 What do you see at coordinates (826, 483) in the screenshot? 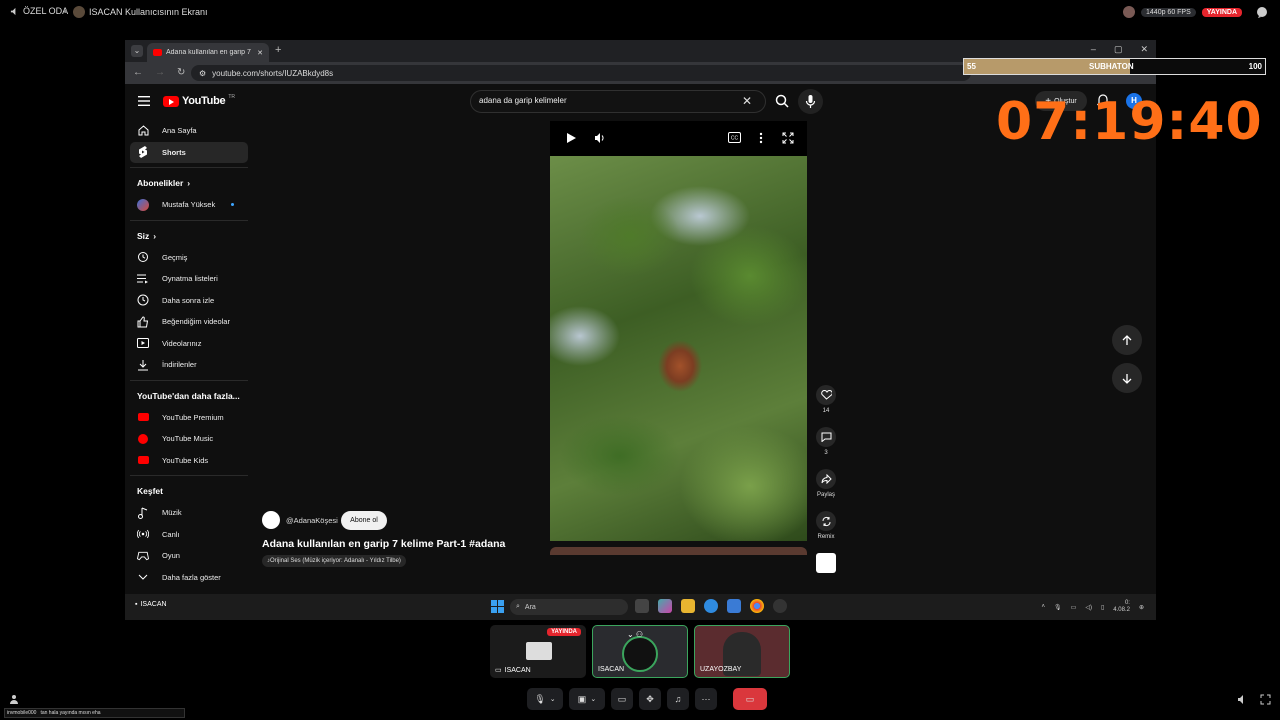
I see `share-button: Paylaş` at bounding box center [826, 483].